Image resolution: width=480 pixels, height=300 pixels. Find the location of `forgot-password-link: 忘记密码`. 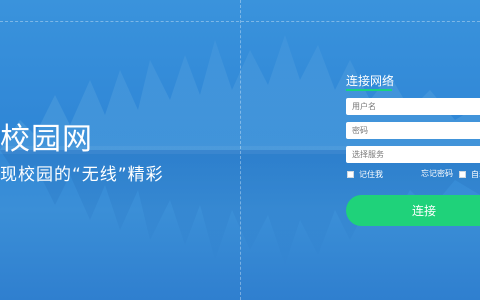

forgot-password-link: 忘记密码 is located at coordinates (437, 173).